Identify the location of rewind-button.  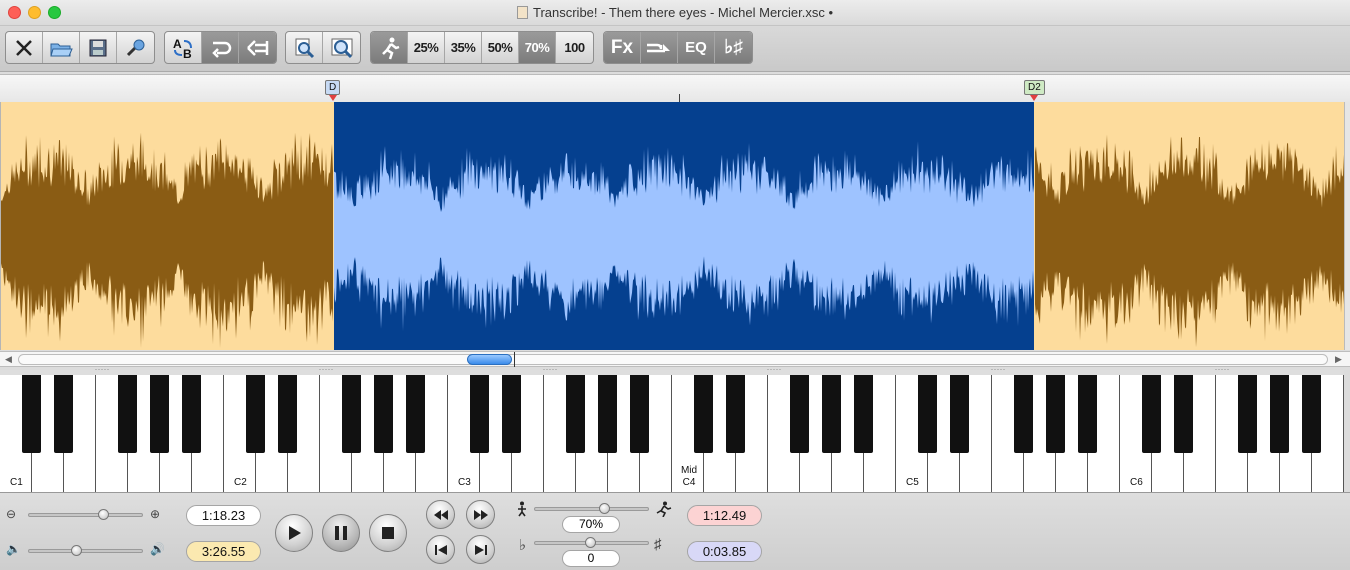
(440, 514).